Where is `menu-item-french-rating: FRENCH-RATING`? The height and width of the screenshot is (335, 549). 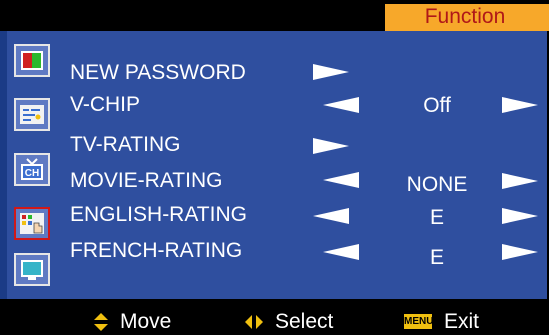 menu-item-french-rating: FRENCH-RATING is located at coordinates (156, 251).